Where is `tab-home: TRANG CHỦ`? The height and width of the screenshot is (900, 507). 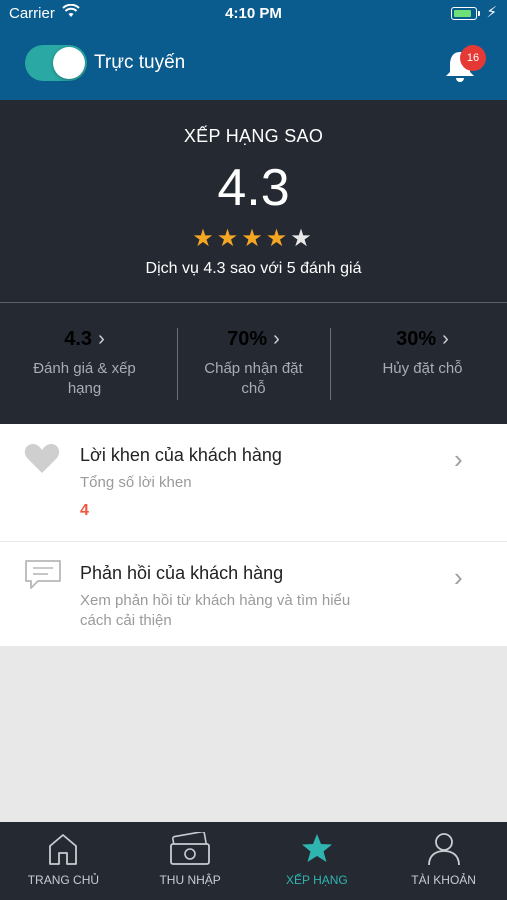
tab-home: TRANG CHỦ is located at coordinates (63, 861).